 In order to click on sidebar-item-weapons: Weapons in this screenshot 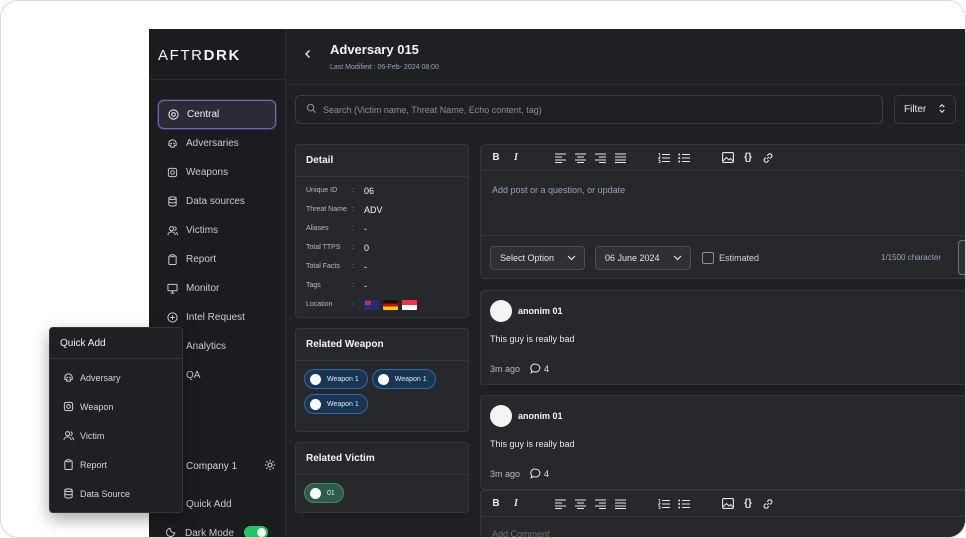, I will do `click(217, 172)`.